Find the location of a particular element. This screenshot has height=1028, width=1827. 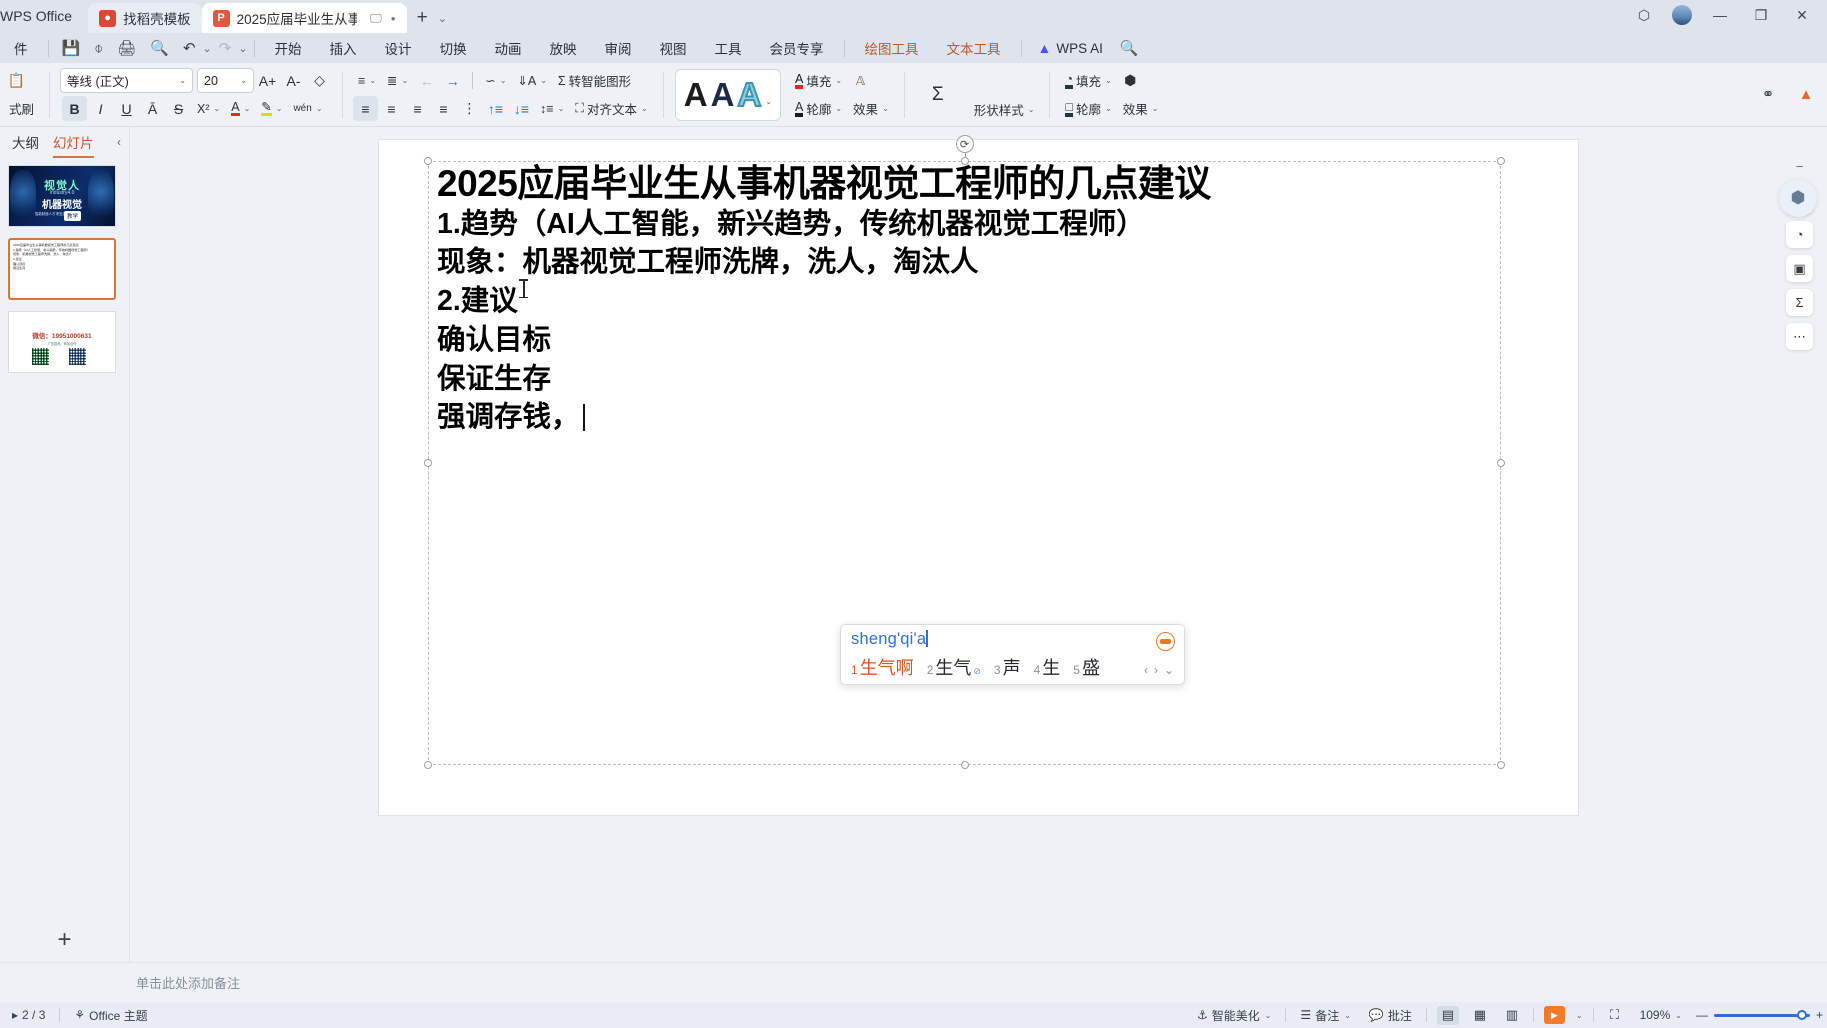

menu-item-tools: 工具 is located at coordinates (728, 48).